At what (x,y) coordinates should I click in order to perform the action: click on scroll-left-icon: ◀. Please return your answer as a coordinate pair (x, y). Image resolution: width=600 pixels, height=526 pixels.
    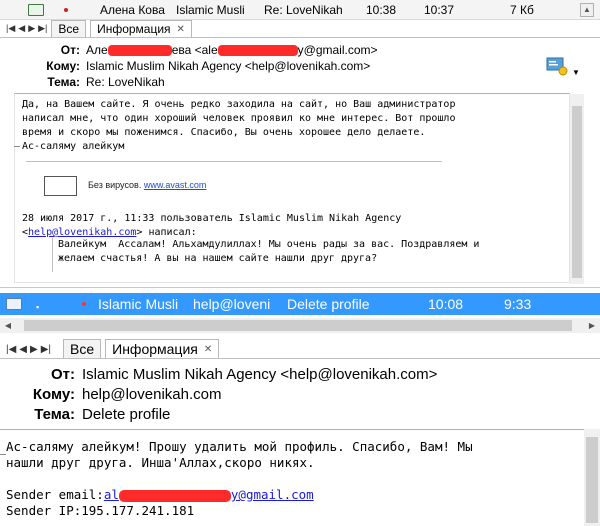
    Looking at the image, I should click on (8, 325).